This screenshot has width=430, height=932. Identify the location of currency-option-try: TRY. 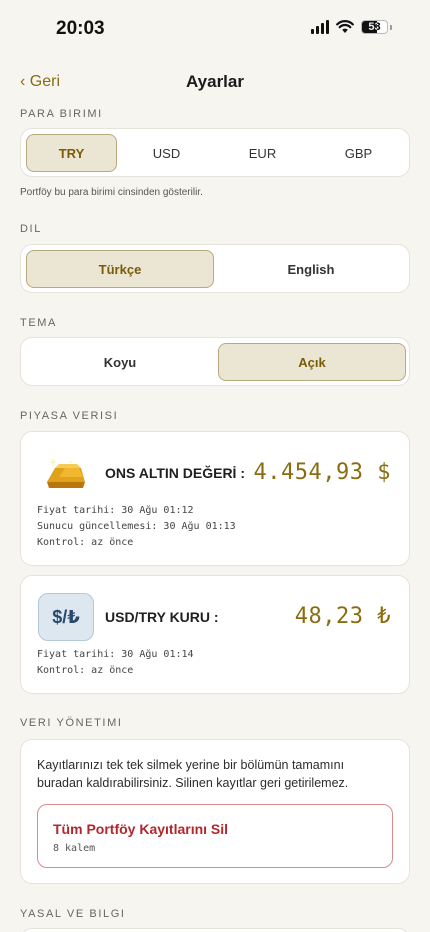
(71, 153).